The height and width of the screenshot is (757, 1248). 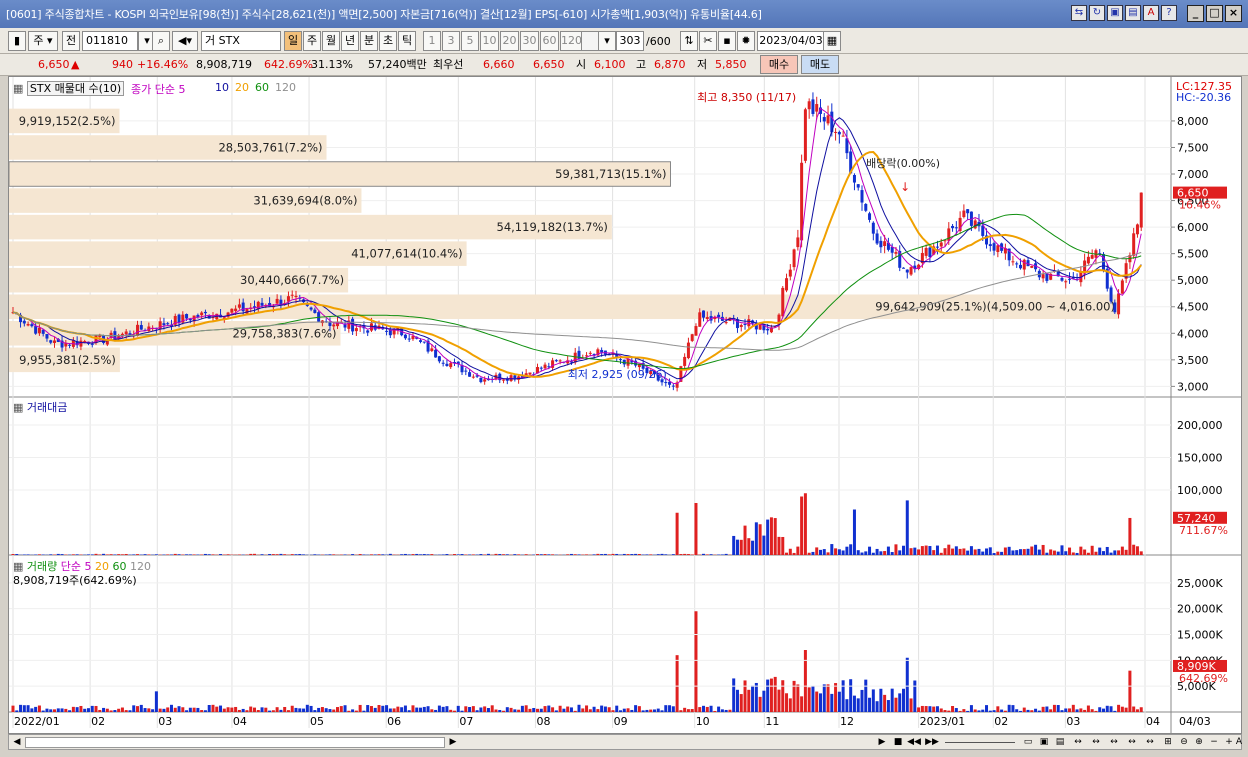 I want to click on layout-icon-3: ▤, so click(x=1060, y=742).